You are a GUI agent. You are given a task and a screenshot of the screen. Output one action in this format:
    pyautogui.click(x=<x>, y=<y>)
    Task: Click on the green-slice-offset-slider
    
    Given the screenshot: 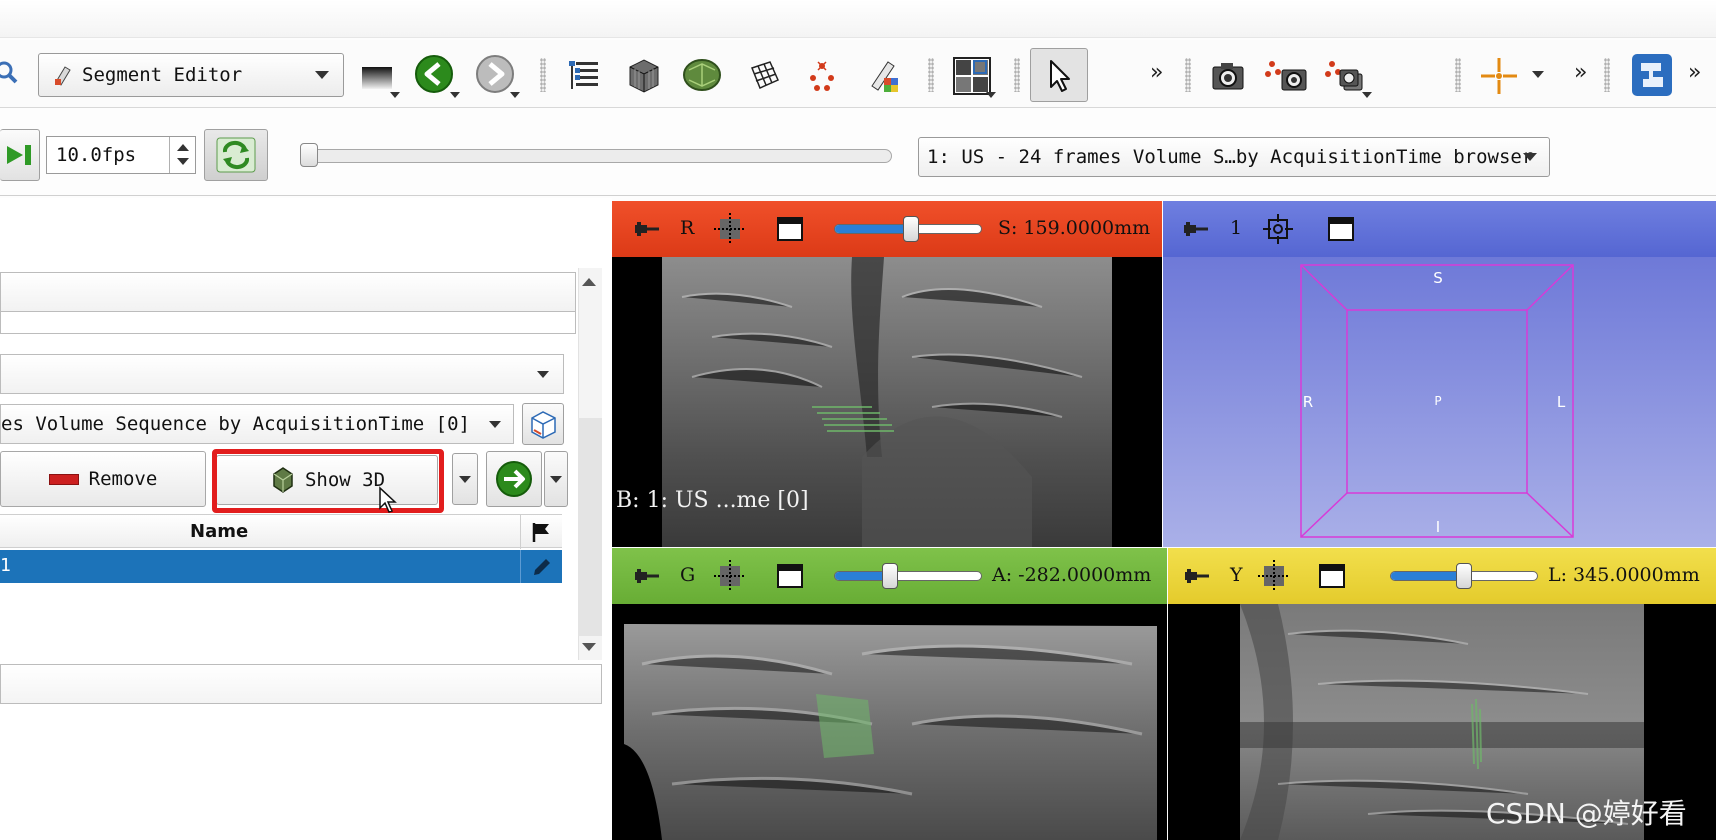 What is the action you would take?
    pyautogui.click(x=908, y=576)
    